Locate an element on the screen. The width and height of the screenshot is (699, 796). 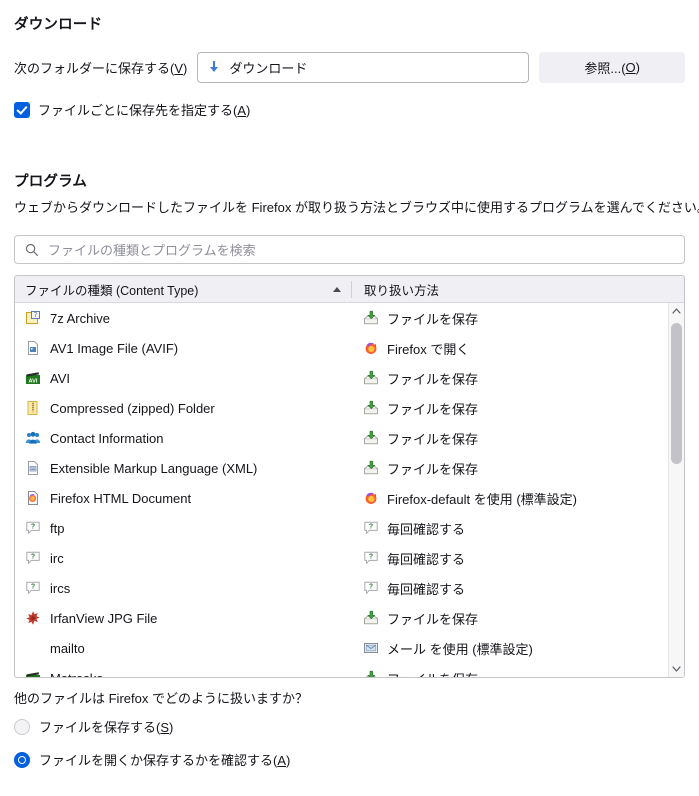
always-ask-location-checkbox: ファイルごとに保存先を指定する(A) is located at coordinates (132, 109).